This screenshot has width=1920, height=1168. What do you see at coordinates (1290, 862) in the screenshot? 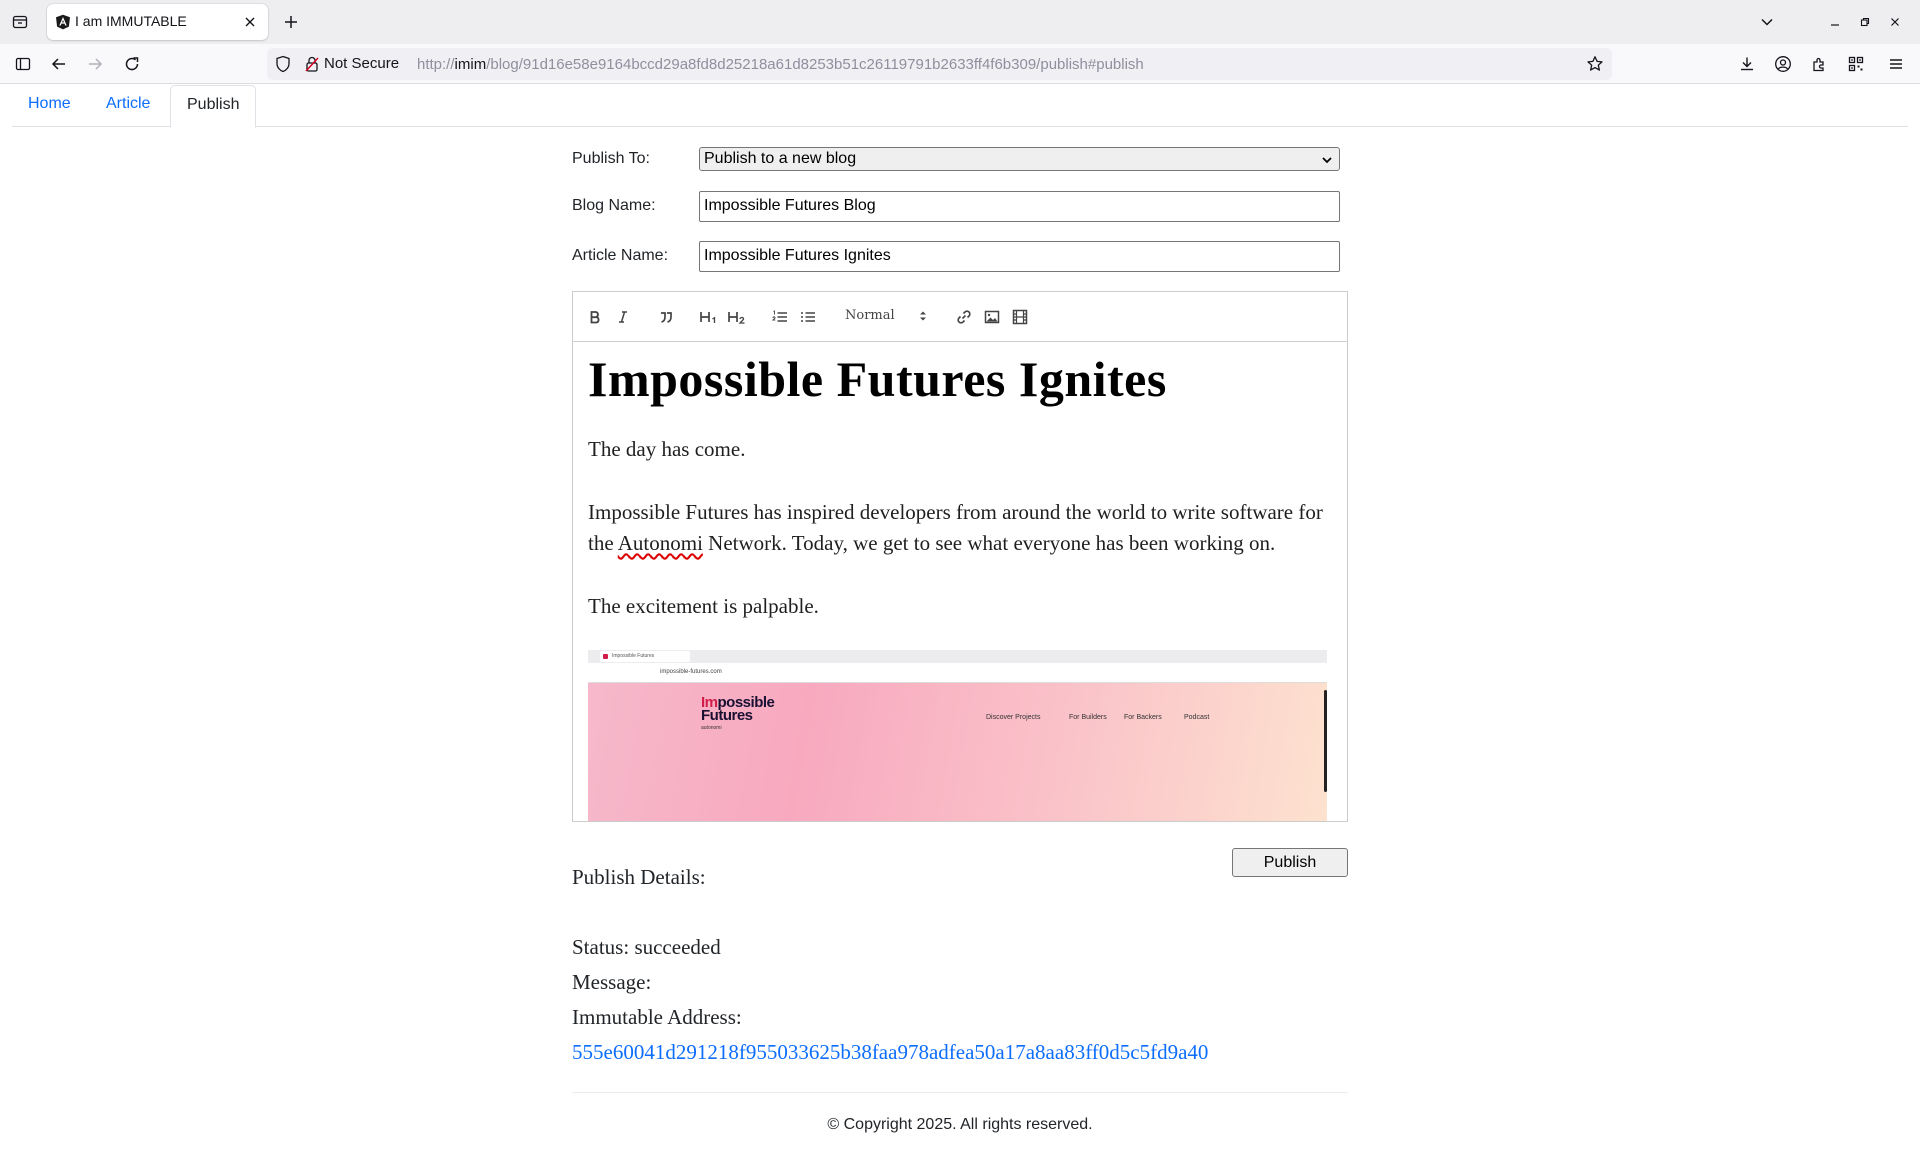
I see `publish-button: Publish` at bounding box center [1290, 862].